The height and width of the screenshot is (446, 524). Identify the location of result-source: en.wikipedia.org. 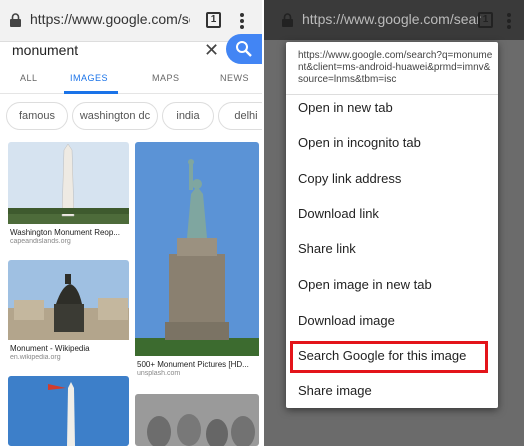
(35, 357).